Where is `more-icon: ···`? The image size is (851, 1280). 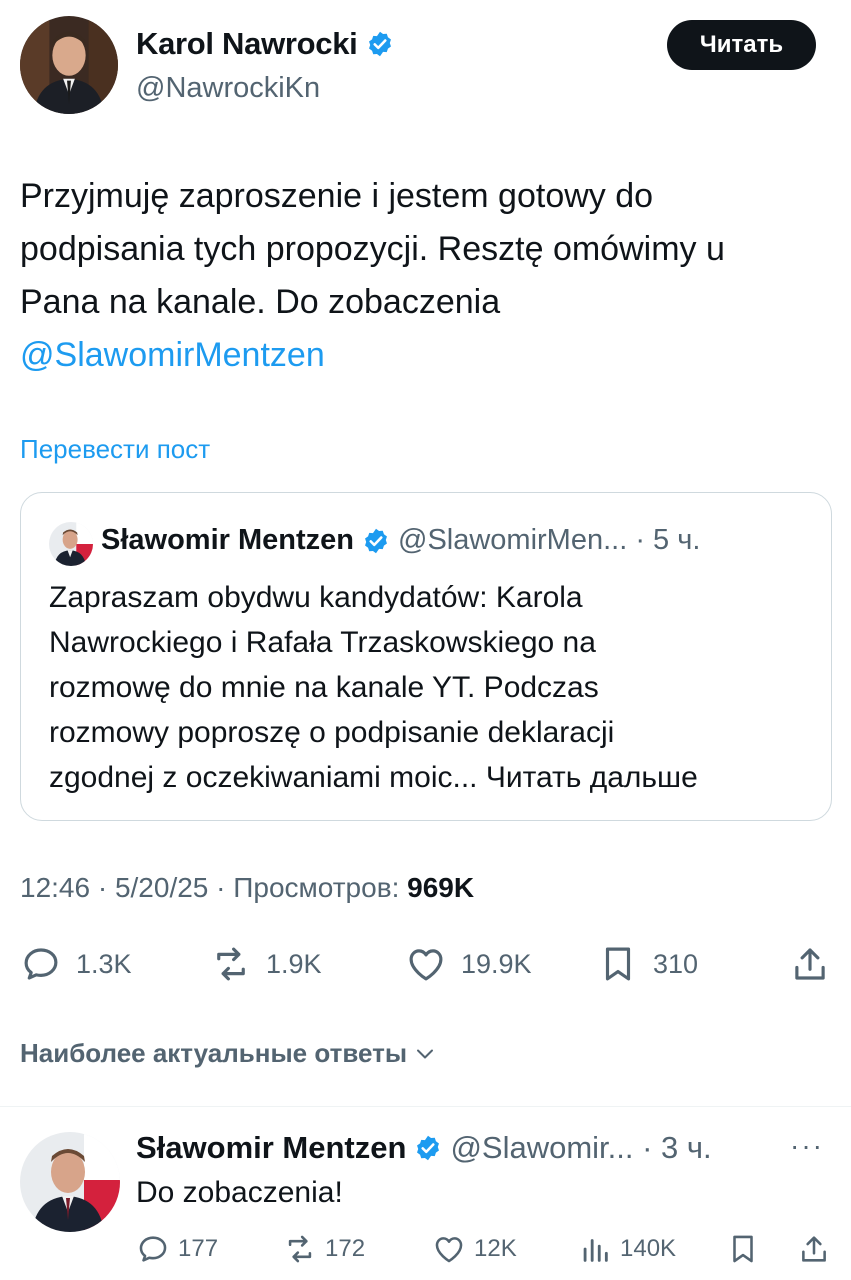
more-icon: ··· is located at coordinates (807, 1146).